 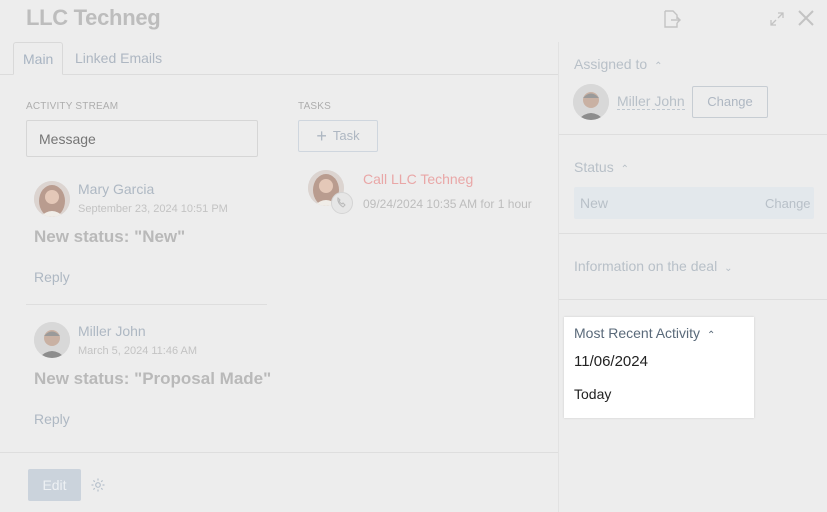 I want to click on deal-info-label-text: Information on the deal, so click(x=646, y=266).